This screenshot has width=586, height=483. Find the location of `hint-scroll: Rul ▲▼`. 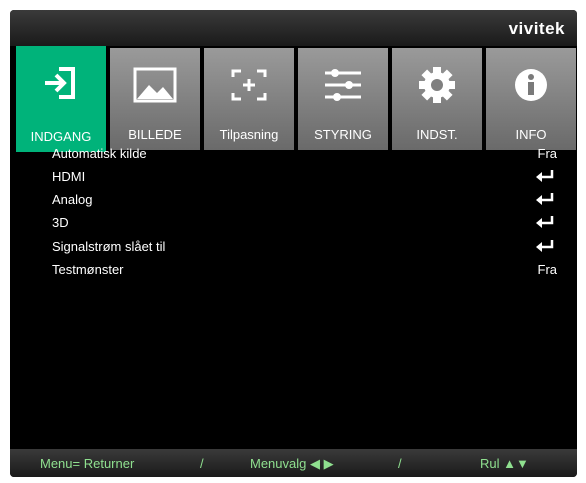

hint-scroll: Rul ▲▼ is located at coordinates (504, 463).